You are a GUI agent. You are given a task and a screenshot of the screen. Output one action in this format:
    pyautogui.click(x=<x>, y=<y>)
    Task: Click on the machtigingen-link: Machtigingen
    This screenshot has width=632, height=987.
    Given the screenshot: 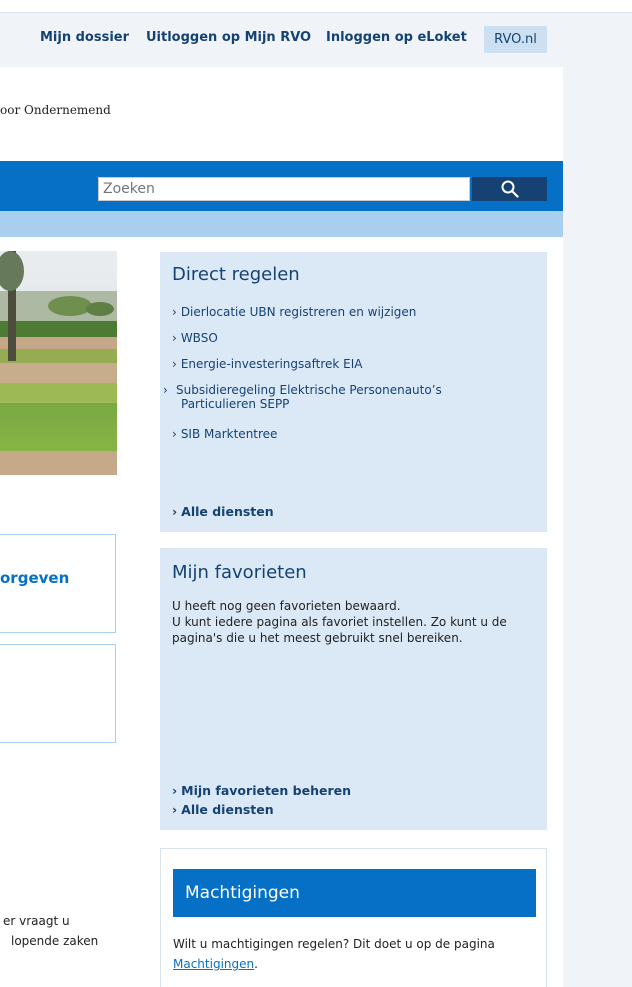 What is the action you would take?
    pyautogui.click(x=213, y=964)
    